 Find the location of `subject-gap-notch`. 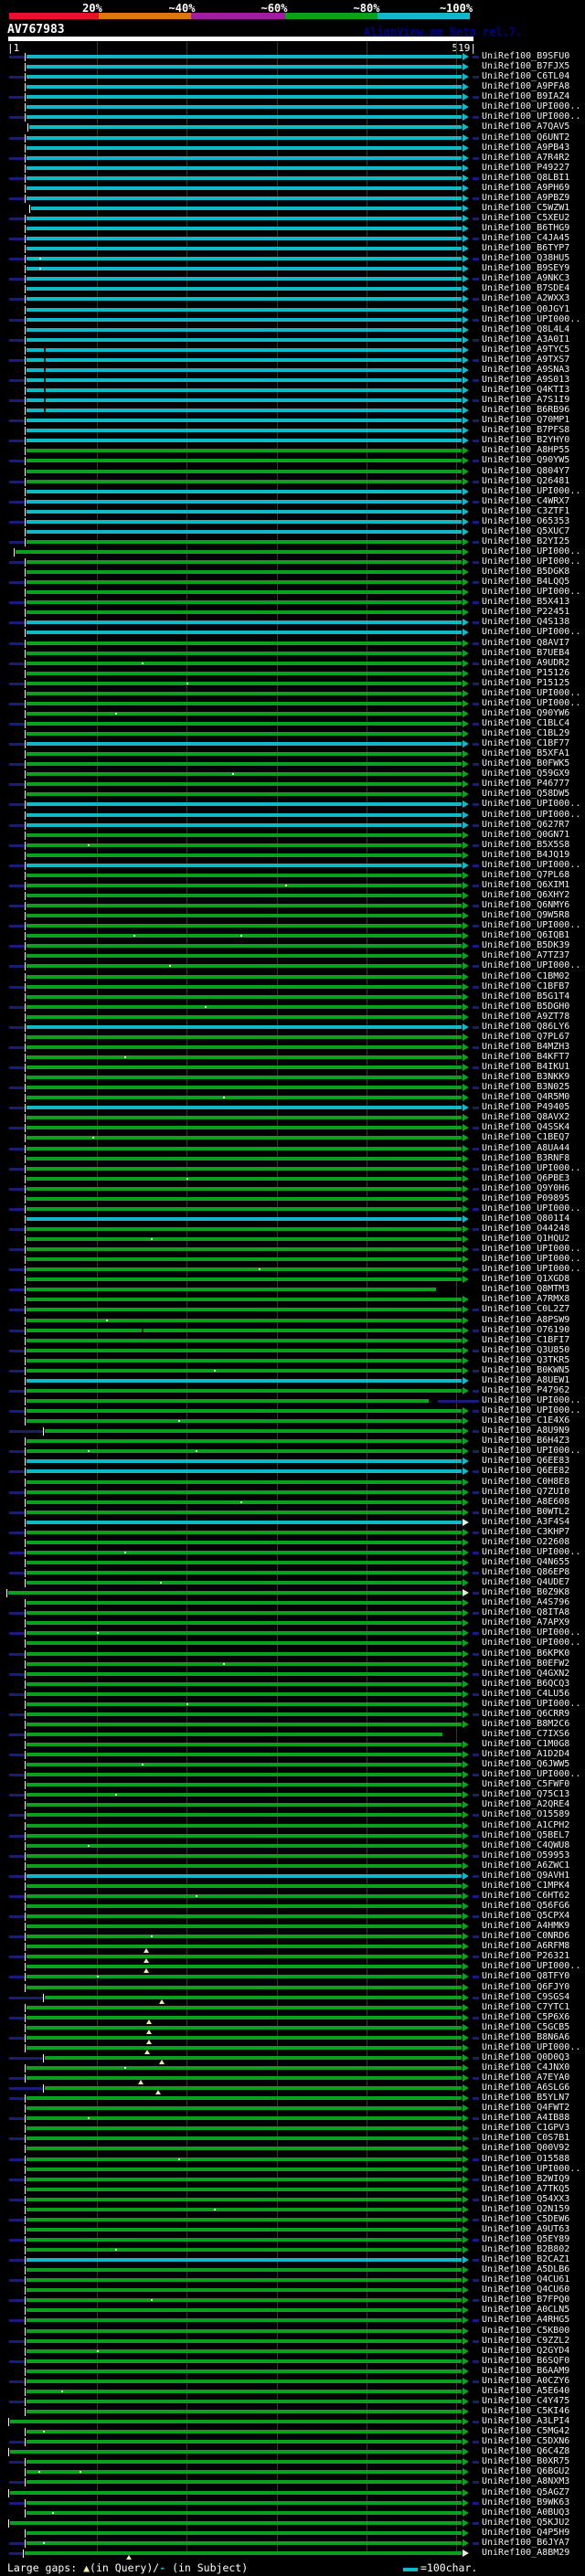

subject-gap-notch is located at coordinates (46, 349).